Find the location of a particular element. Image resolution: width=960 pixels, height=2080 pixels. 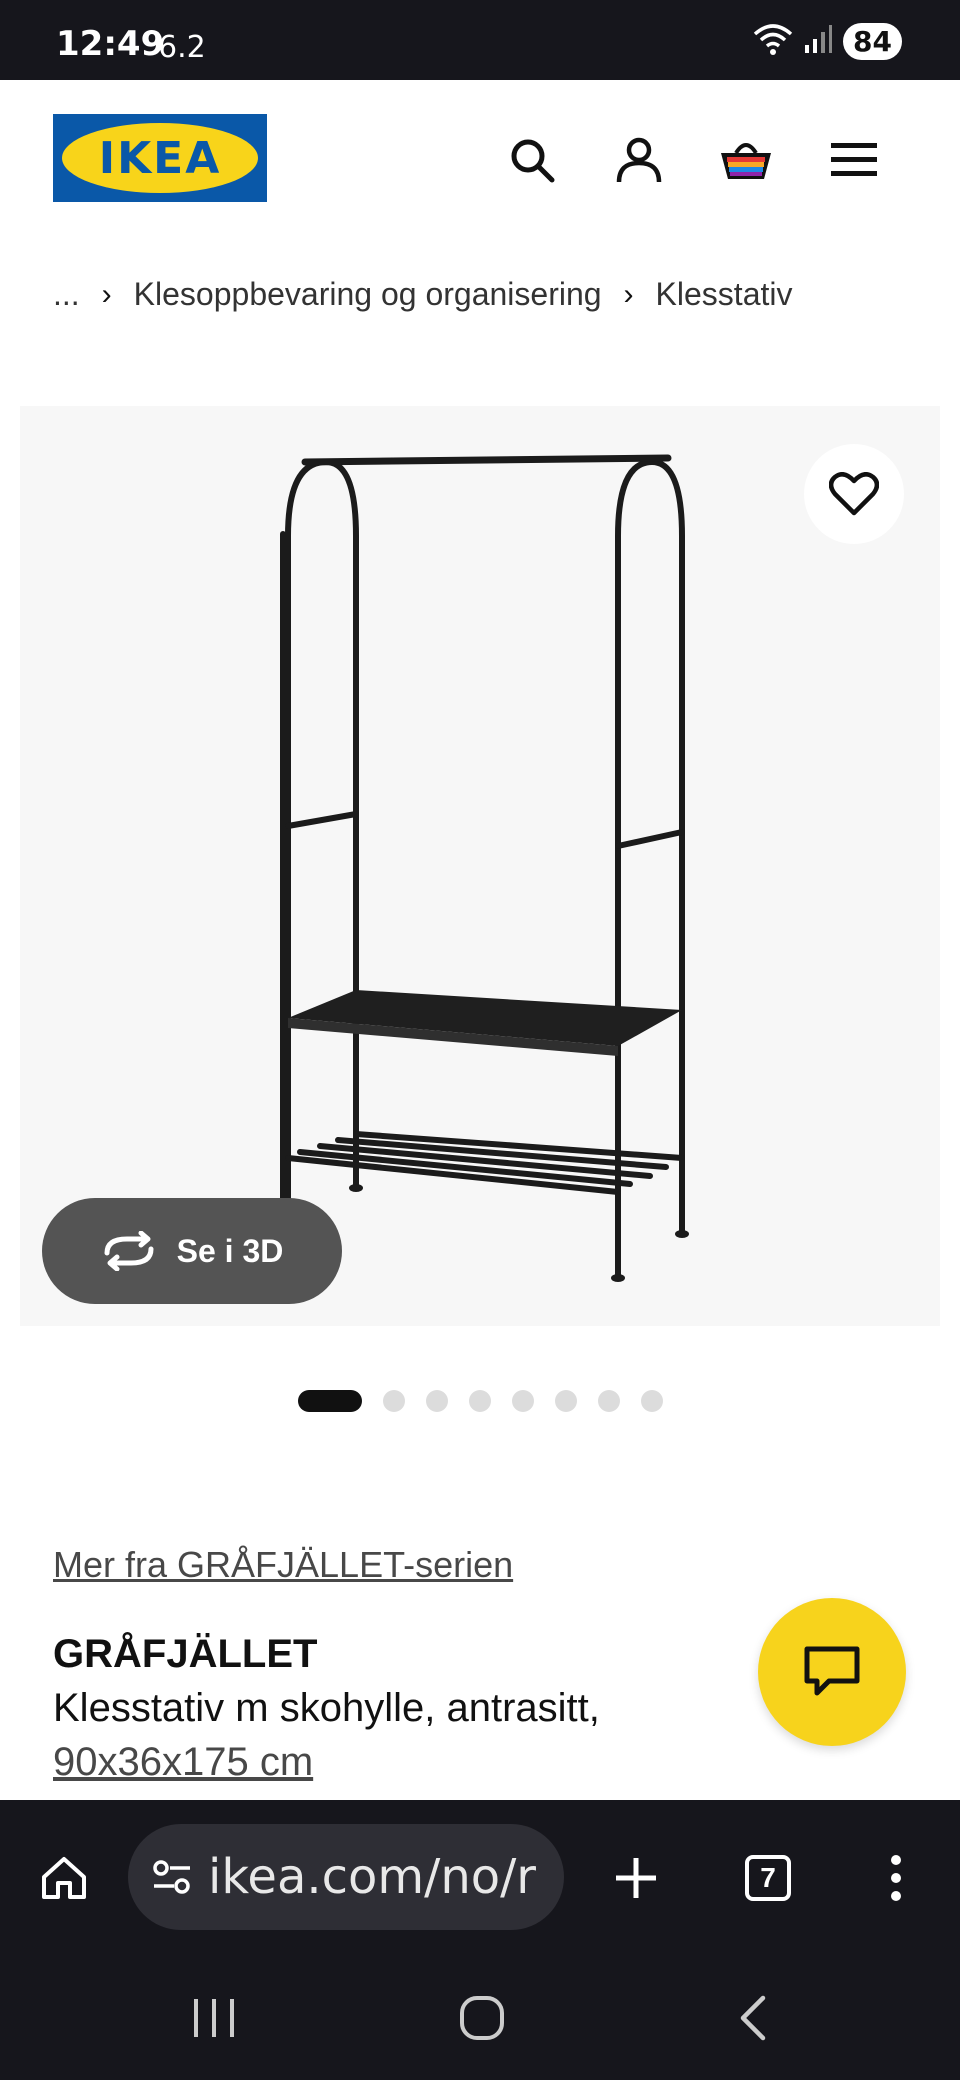

product-name: GRÅFJÄLLET is located at coordinates (185, 1654).